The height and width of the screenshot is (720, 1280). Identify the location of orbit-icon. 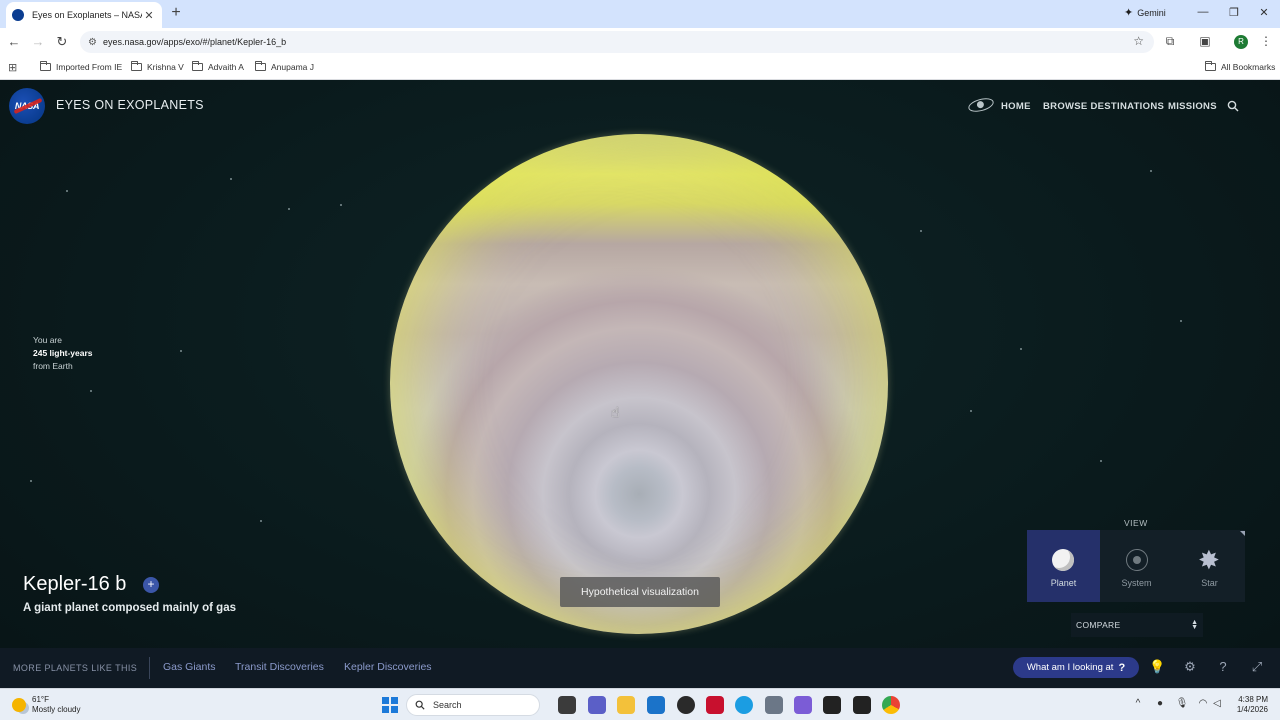
(981, 105).